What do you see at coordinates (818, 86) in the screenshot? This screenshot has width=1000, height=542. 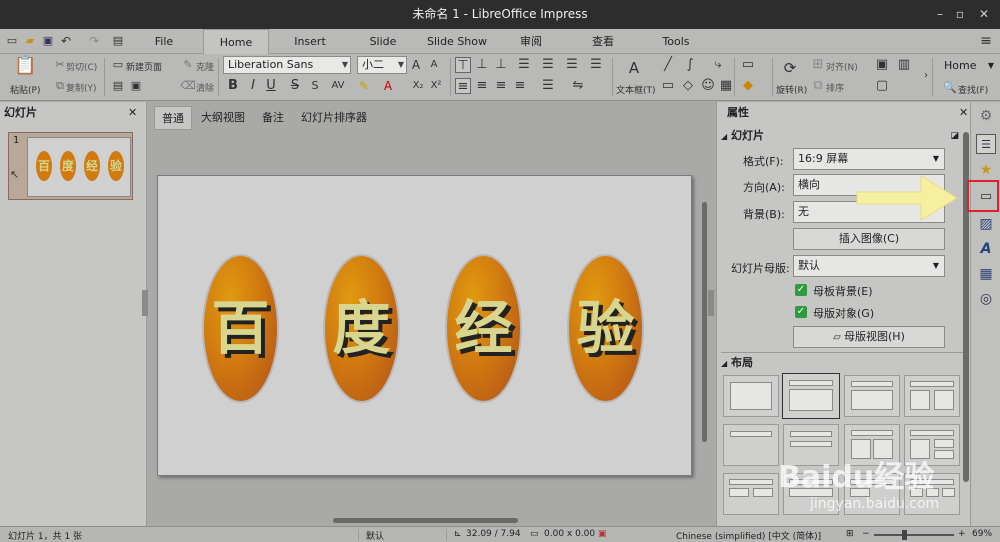 I see `arrange-icon: ⧉` at bounding box center [818, 86].